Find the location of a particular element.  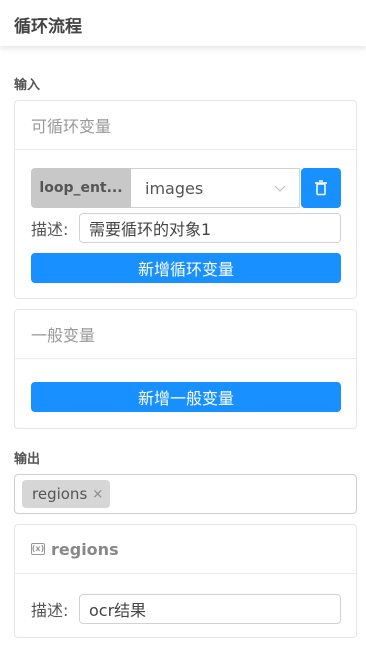

trash-icon is located at coordinates (321, 188).